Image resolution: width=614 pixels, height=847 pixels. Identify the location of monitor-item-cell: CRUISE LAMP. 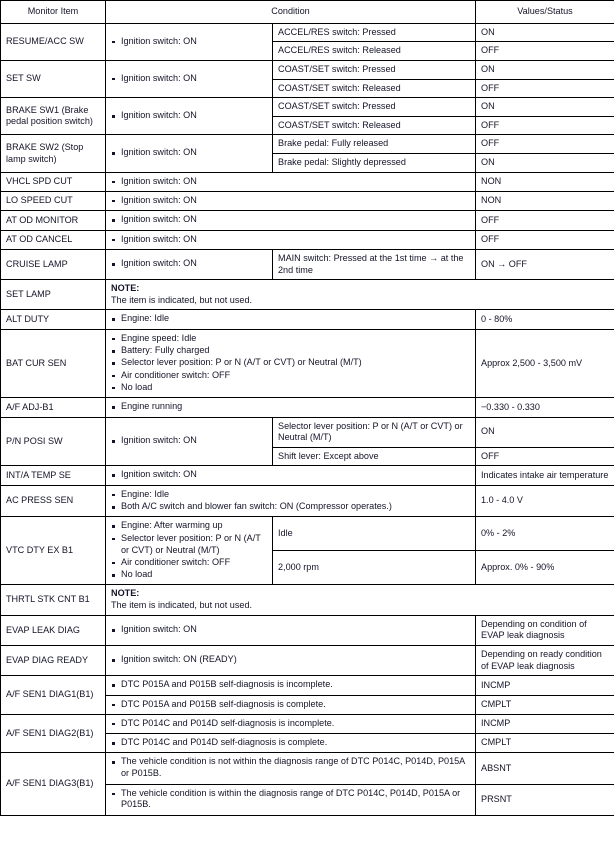
(53, 264).